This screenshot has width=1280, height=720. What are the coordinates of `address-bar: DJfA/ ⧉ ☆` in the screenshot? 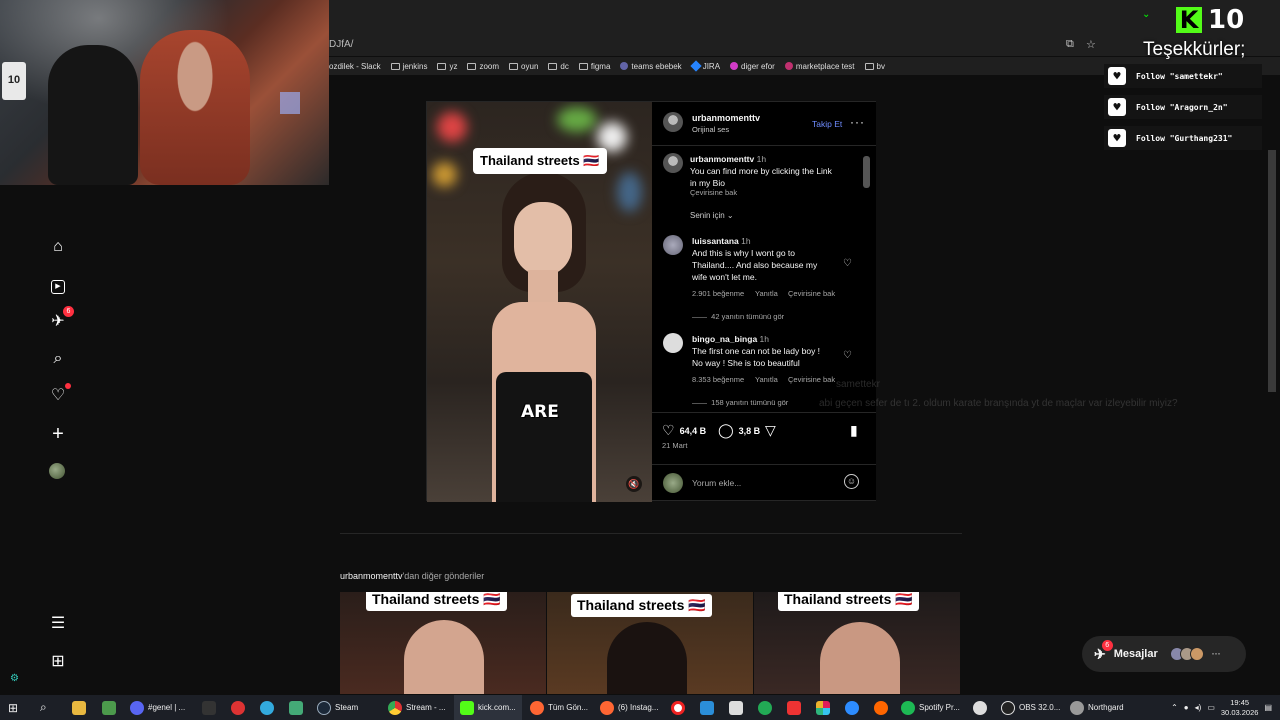 It's located at (804, 45).